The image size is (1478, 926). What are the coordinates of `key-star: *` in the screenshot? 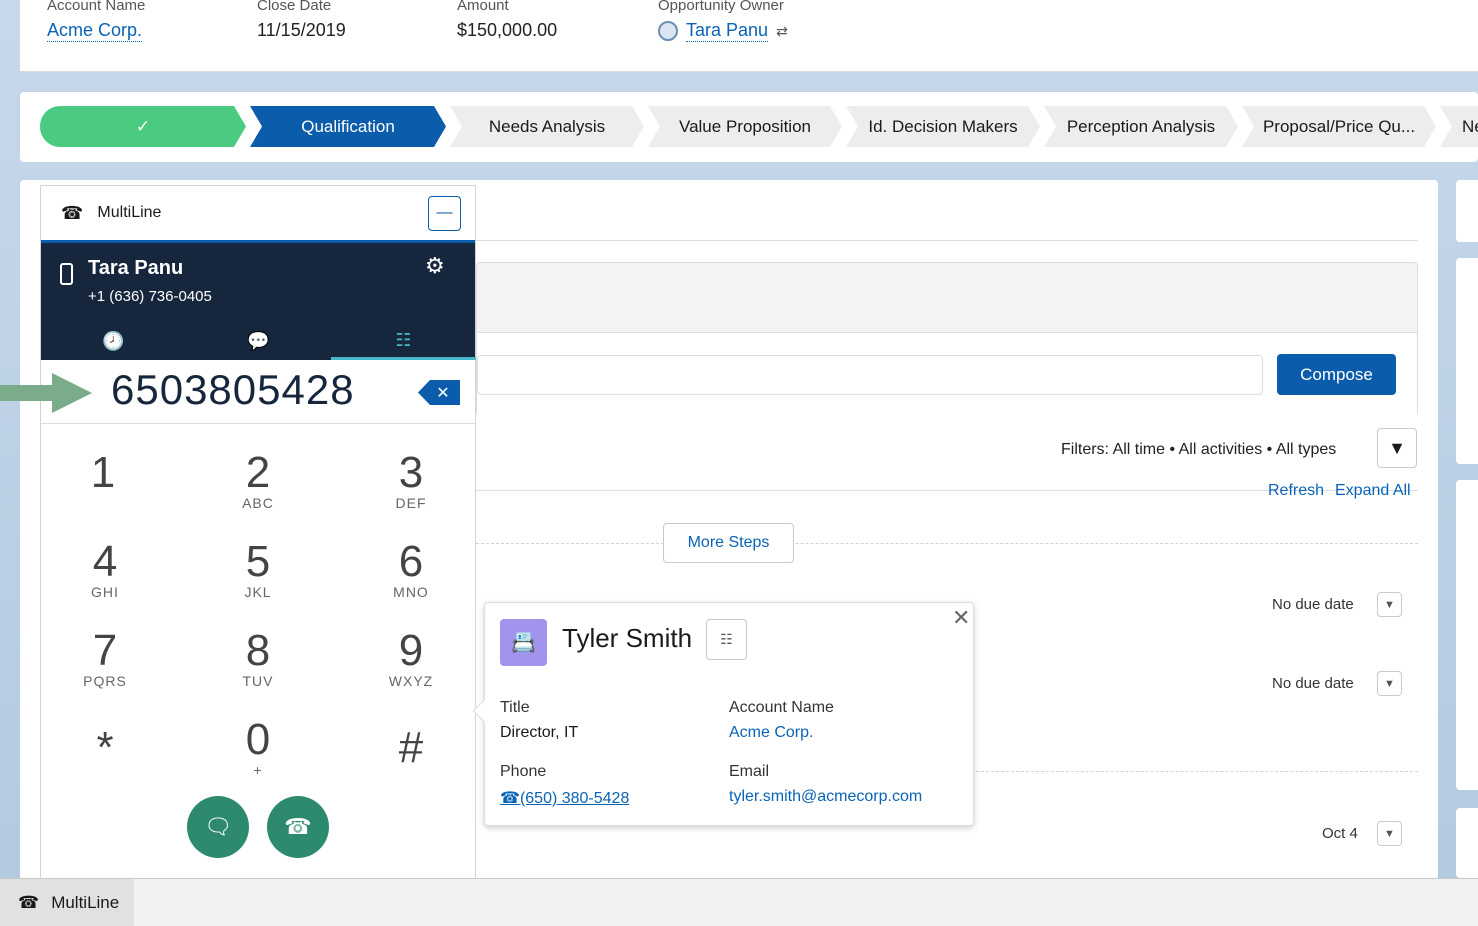 It's located at (105, 748).